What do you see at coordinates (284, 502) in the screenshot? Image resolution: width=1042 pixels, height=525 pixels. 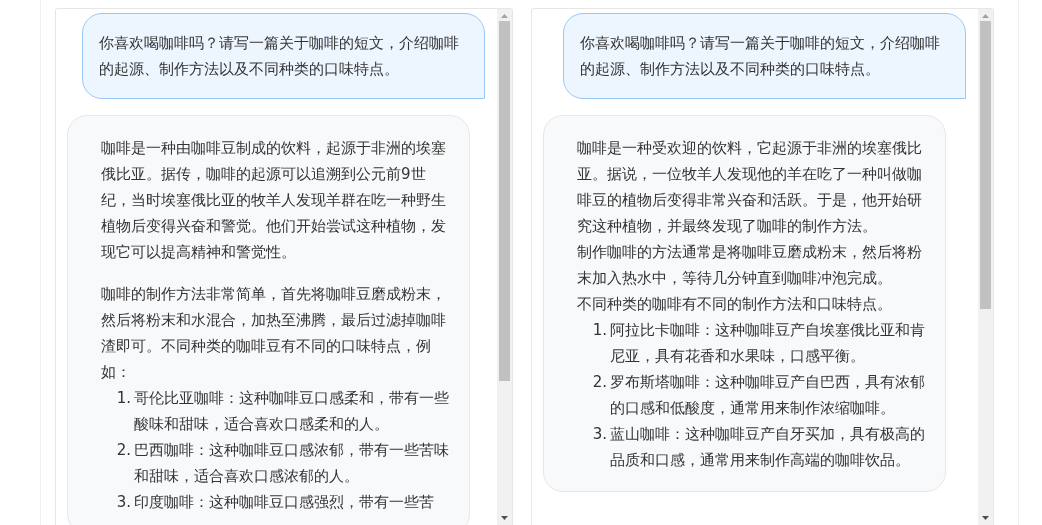 I see `list-item-text: 印度咖啡：这种咖啡豆口感强烈，带有一些苦` at bounding box center [284, 502].